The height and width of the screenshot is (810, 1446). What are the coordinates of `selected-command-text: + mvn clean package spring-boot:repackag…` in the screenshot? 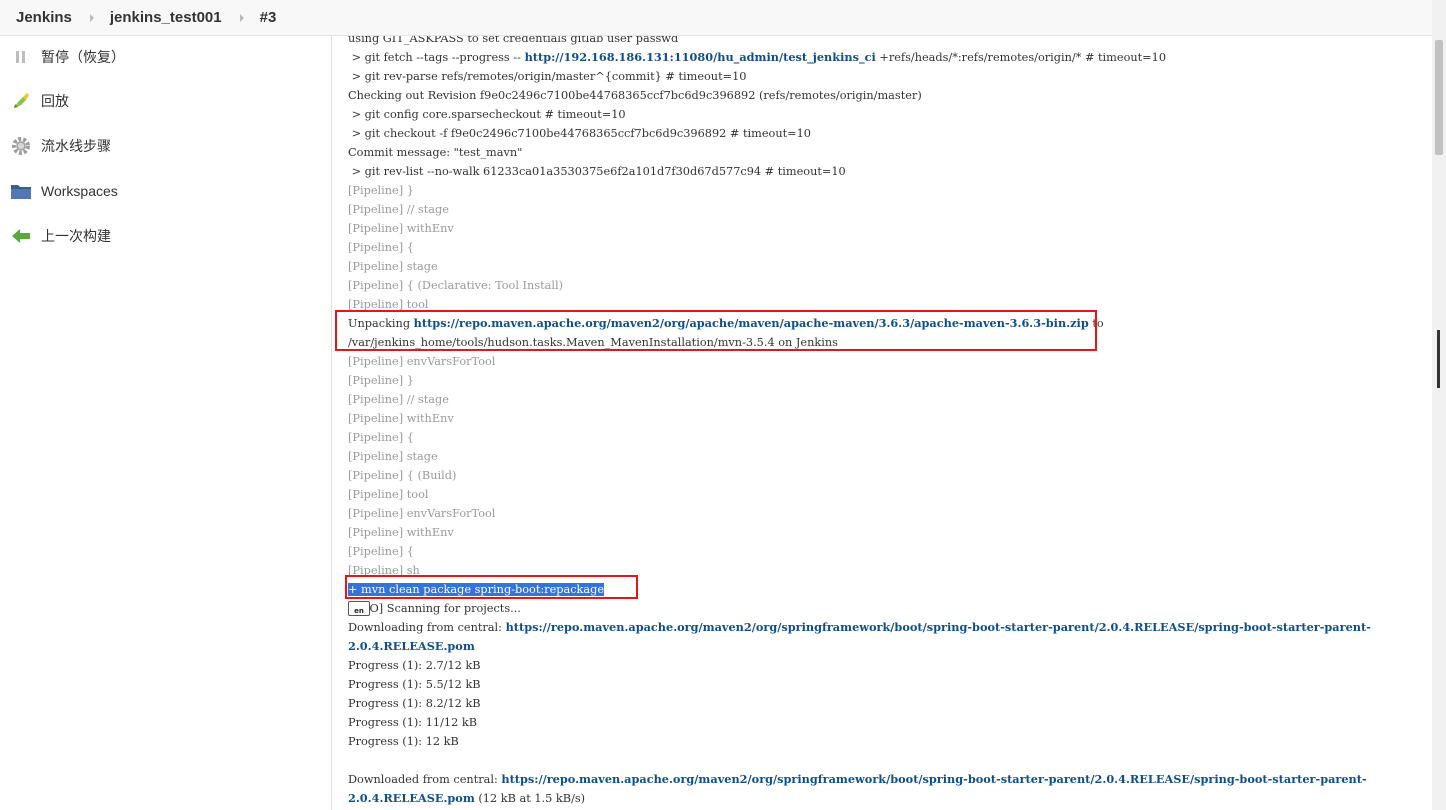 It's located at (476, 589).